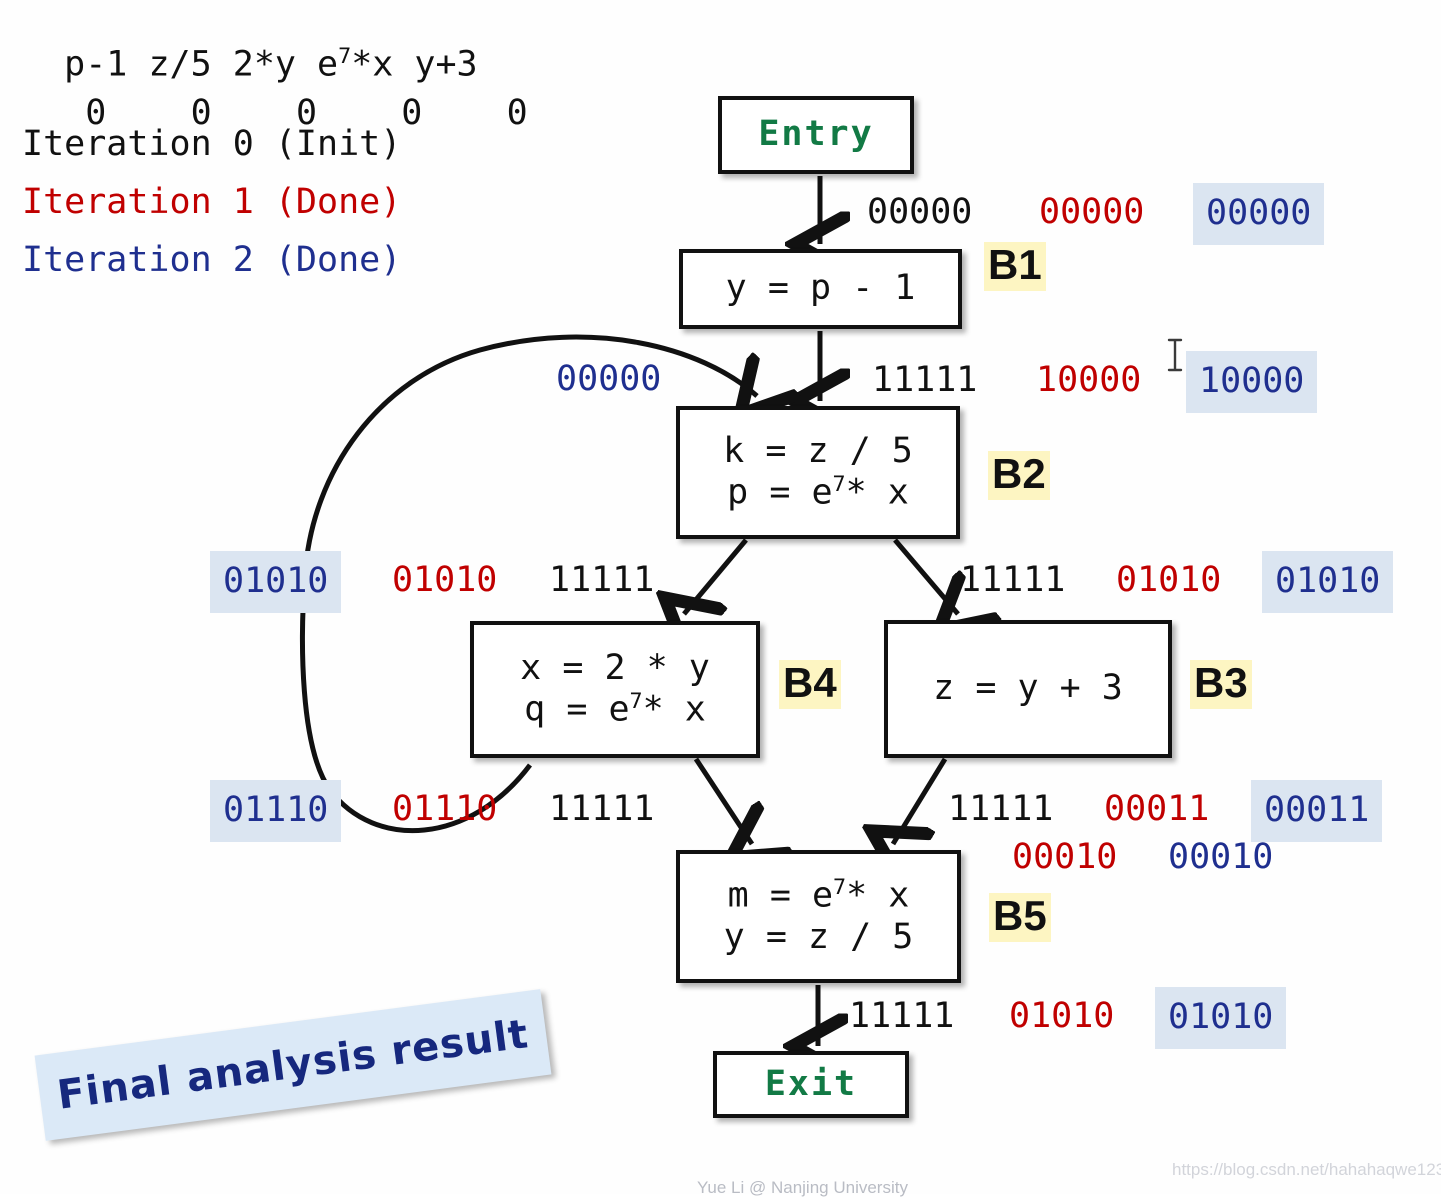 The image size is (1441, 1198). I want to click on final-analysis-callout-text: Final analysis result, so click(293, 1065).